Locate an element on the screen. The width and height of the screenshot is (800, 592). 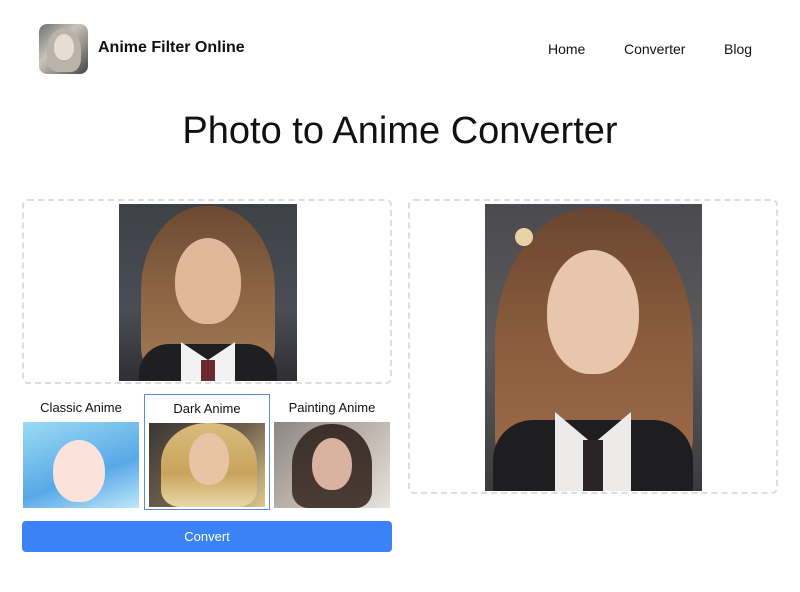
dark-anime-thumbnail is located at coordinates (207, 465).